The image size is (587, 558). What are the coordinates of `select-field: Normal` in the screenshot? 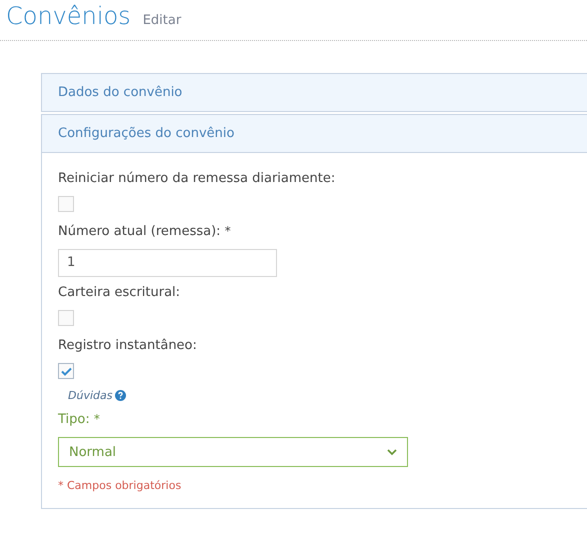 It's located at (233, 452).